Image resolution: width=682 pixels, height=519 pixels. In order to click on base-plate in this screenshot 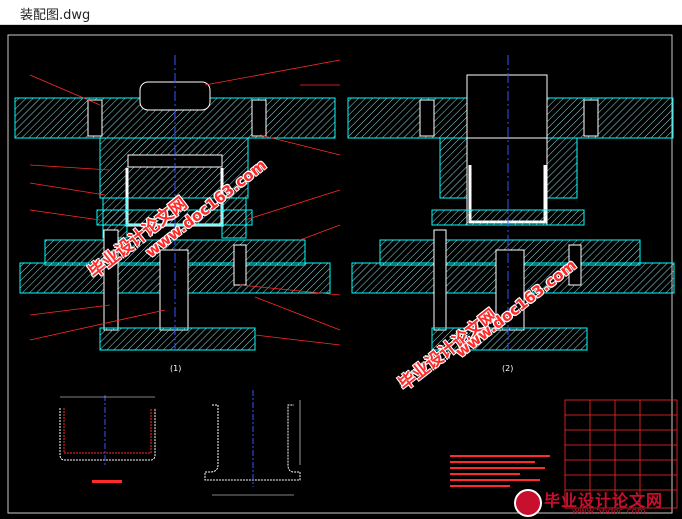, I will do `click(177, 339)`.